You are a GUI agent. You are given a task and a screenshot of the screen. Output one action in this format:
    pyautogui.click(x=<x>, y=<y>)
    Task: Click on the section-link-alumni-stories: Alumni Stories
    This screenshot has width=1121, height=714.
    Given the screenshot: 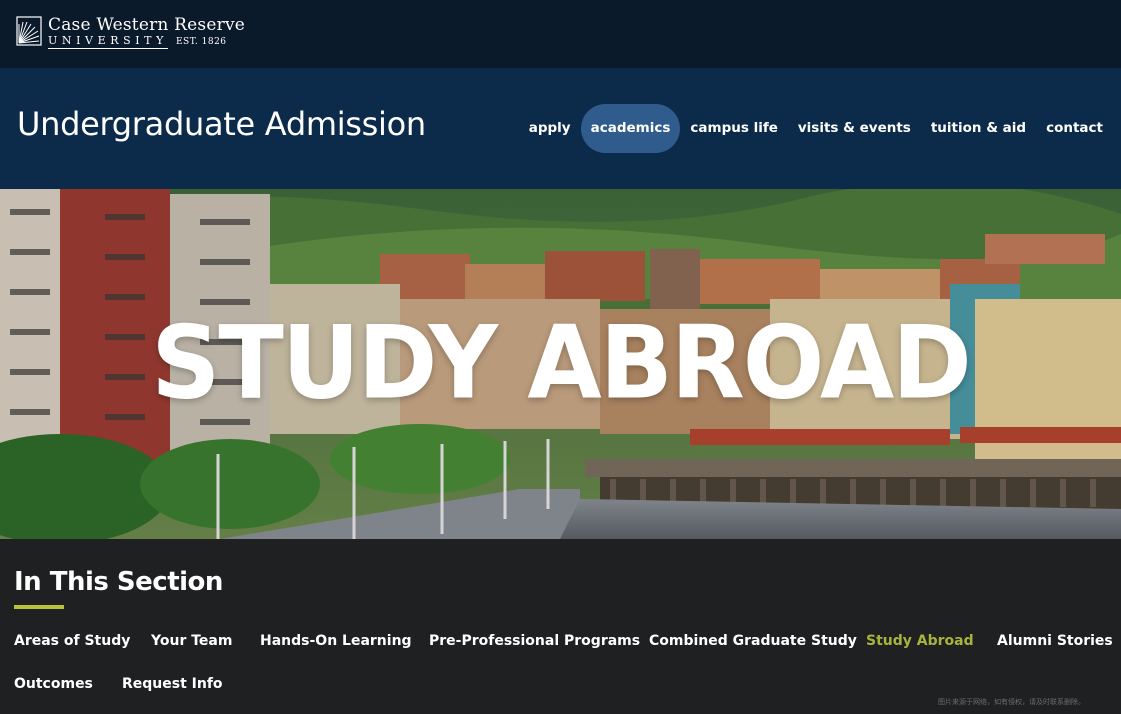 What is the action you would take?
    pyautogui.click(x=1055, y=641)
    